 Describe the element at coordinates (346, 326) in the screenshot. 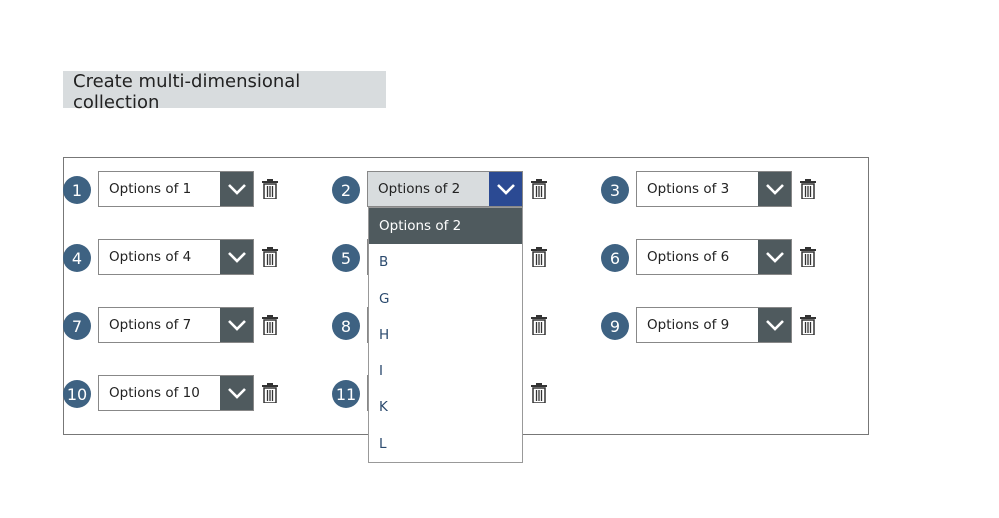

I see `item-number-badge: 8` at that location.